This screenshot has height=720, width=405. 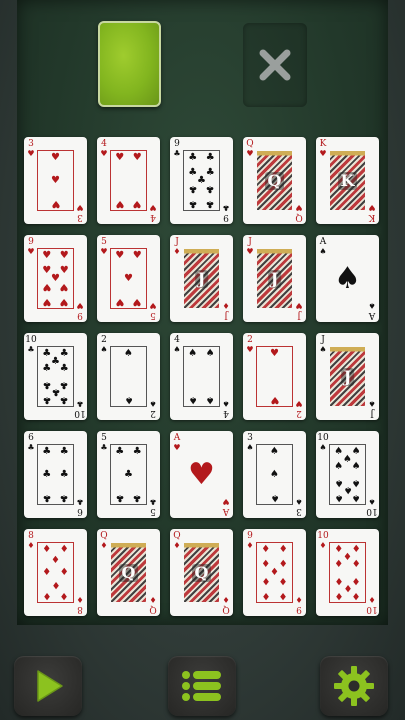 I want to click on card-index: 6 ♣, so click(x=31, y=443).